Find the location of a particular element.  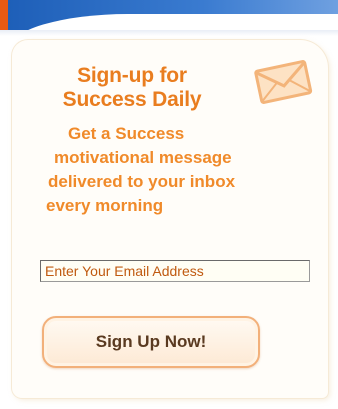

description-line-4: every morning is located at coordinates (105, 205).